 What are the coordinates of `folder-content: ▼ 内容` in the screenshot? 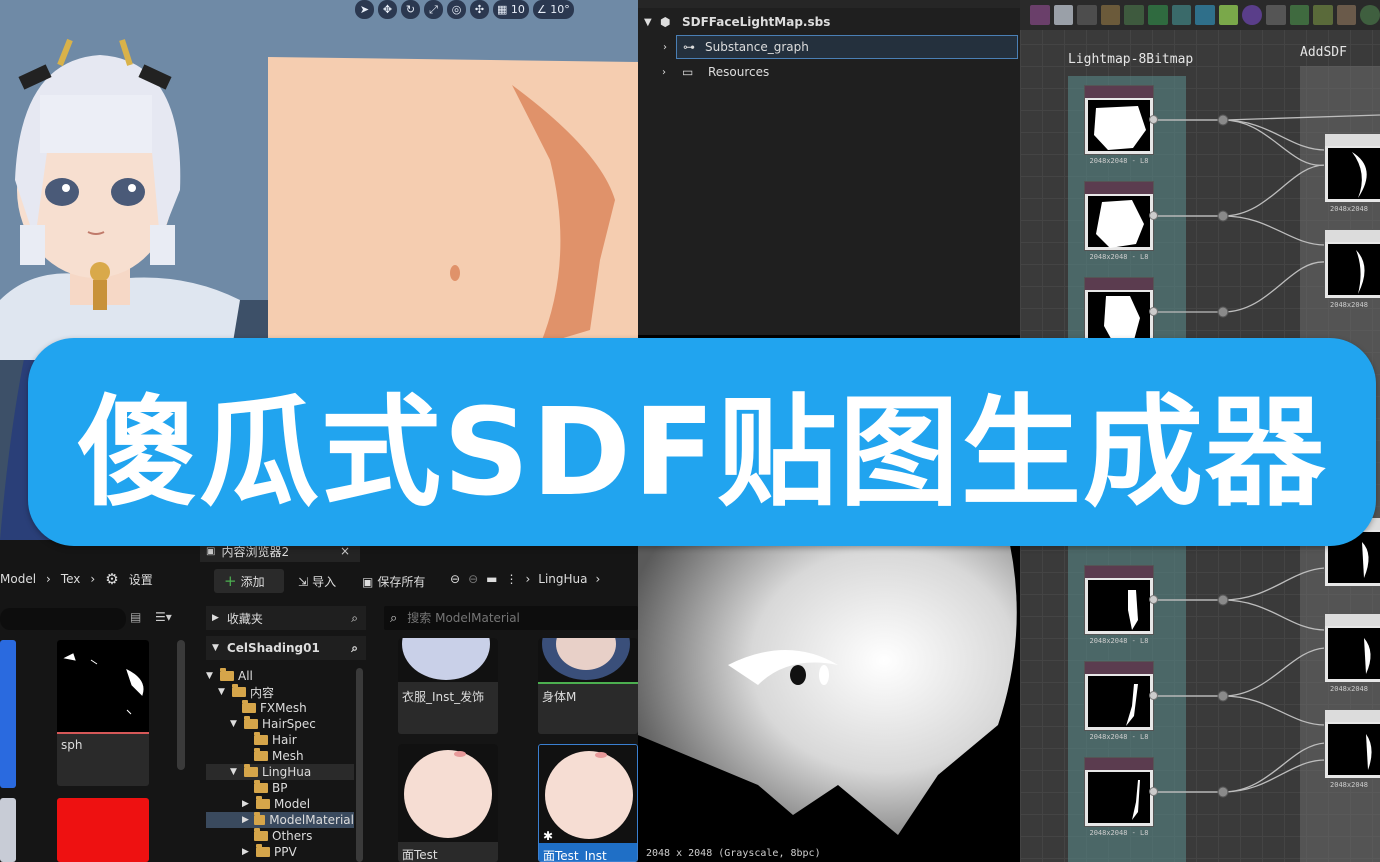 It's located at (246, 692).